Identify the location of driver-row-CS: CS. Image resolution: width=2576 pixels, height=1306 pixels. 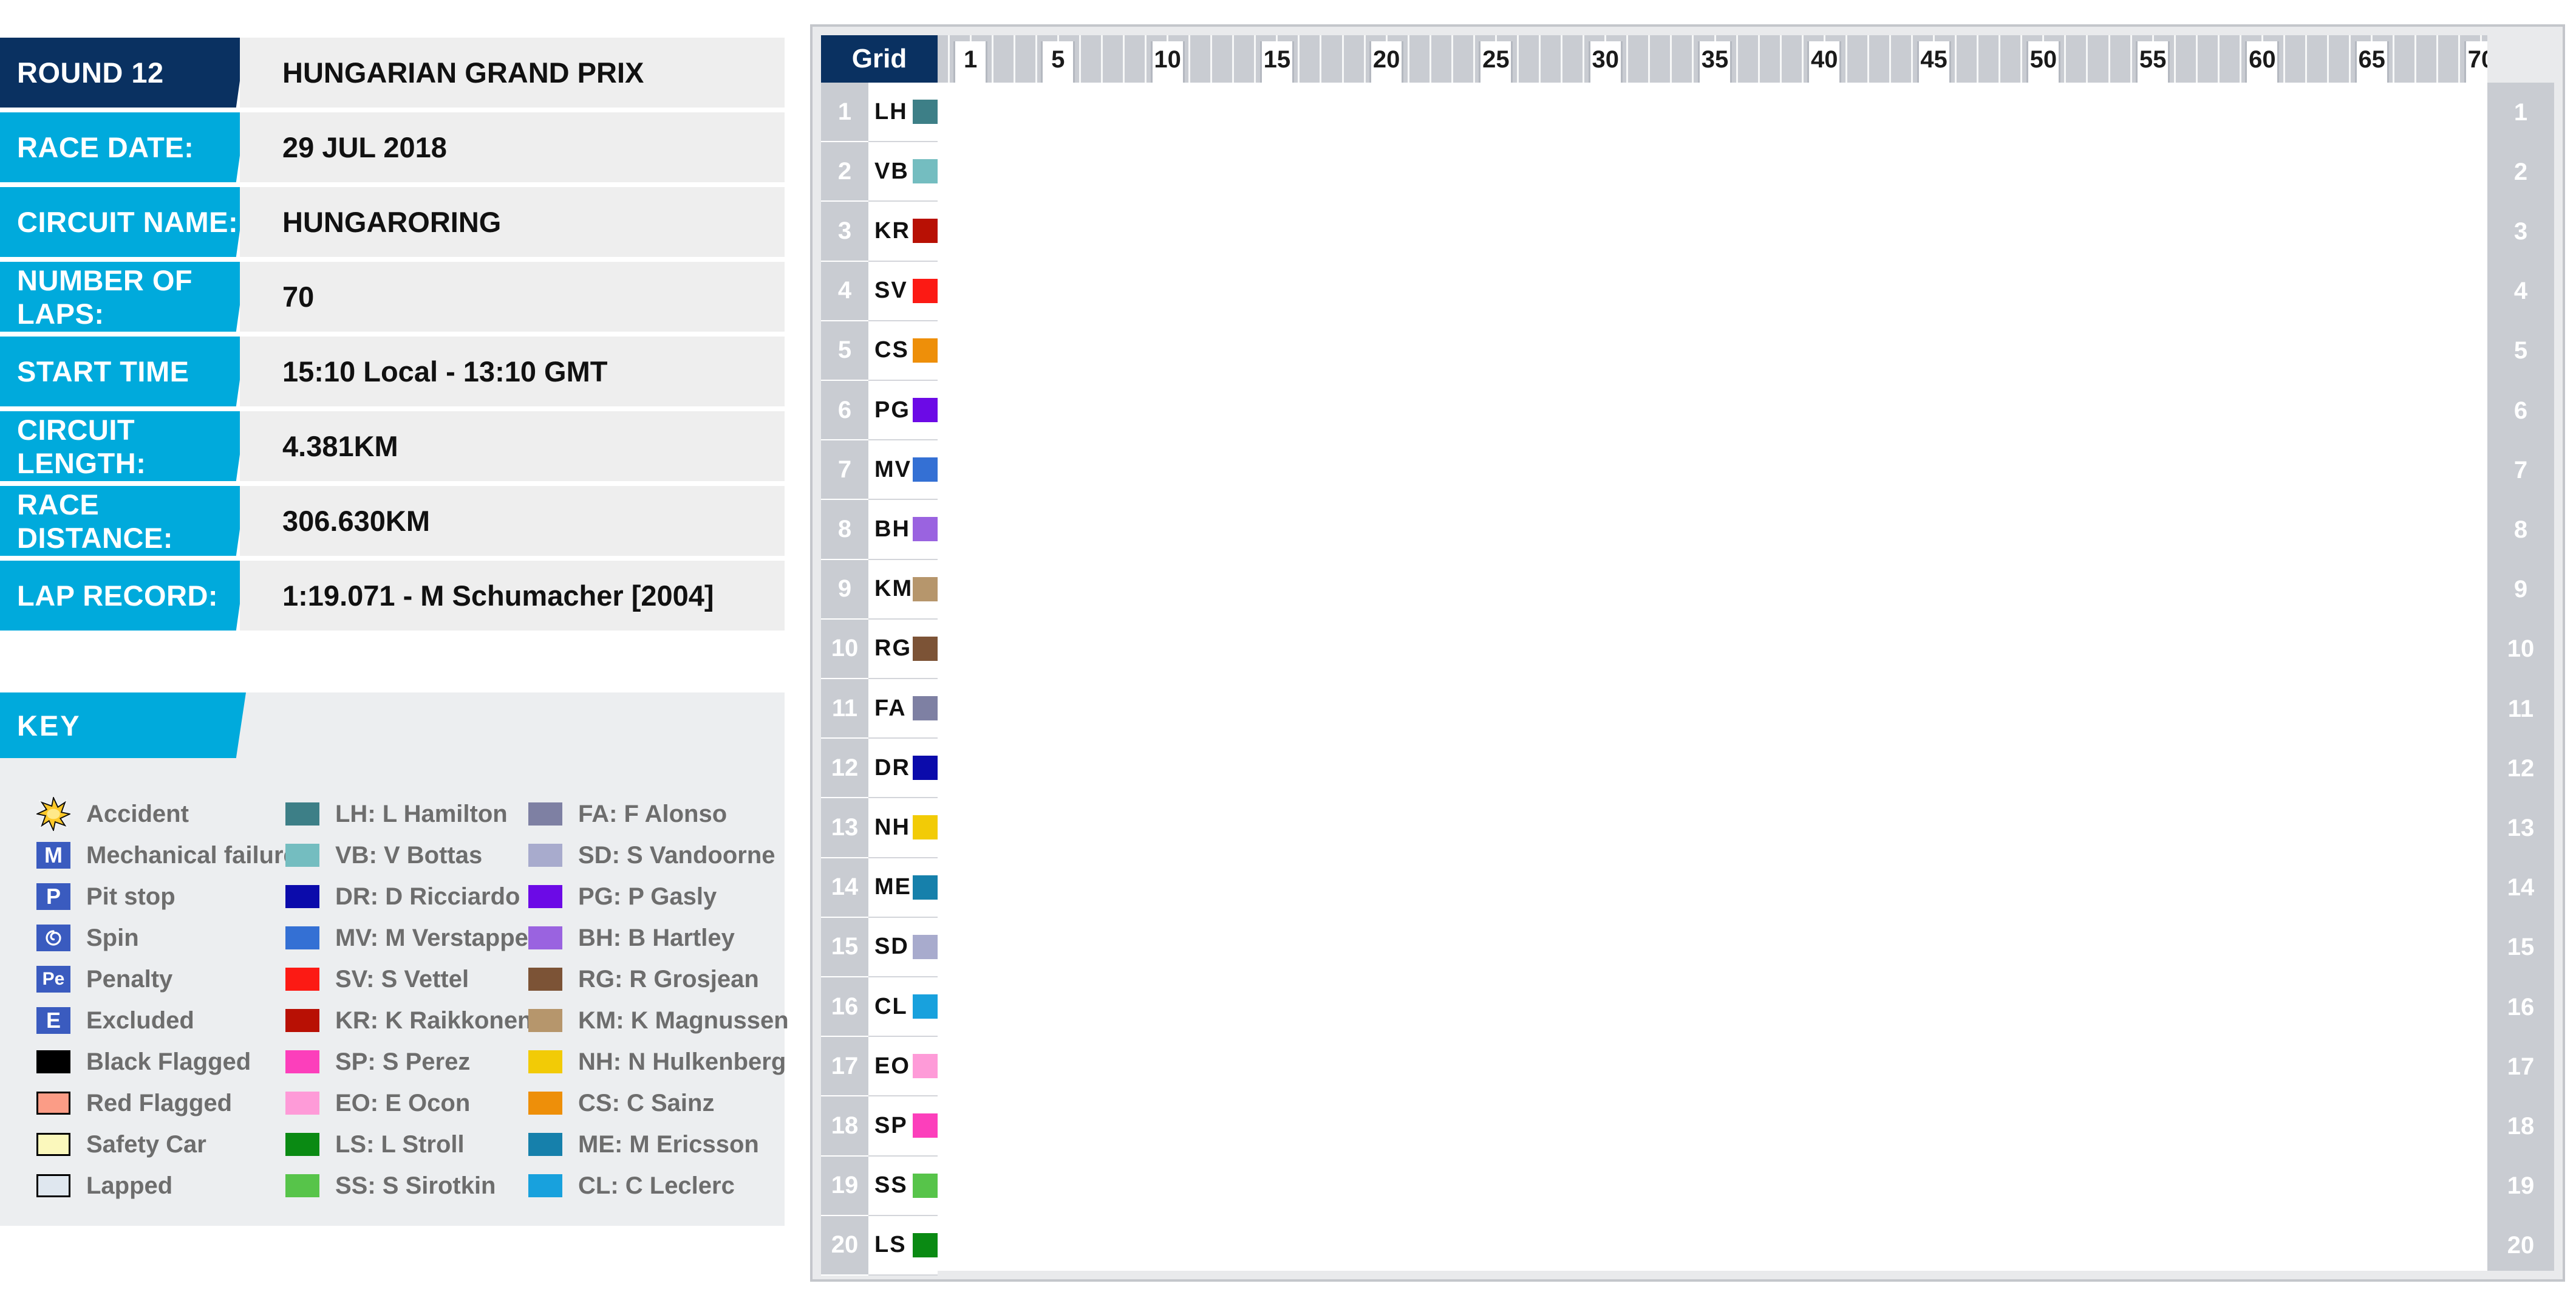
(903, 351).